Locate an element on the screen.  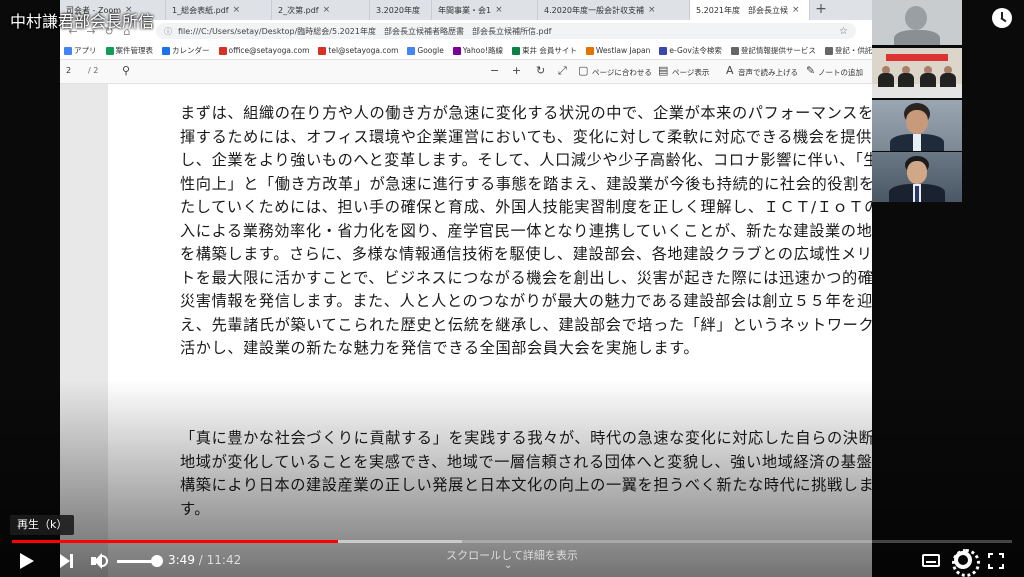
bookmark-item: Google is located at coordinates (425, 50).